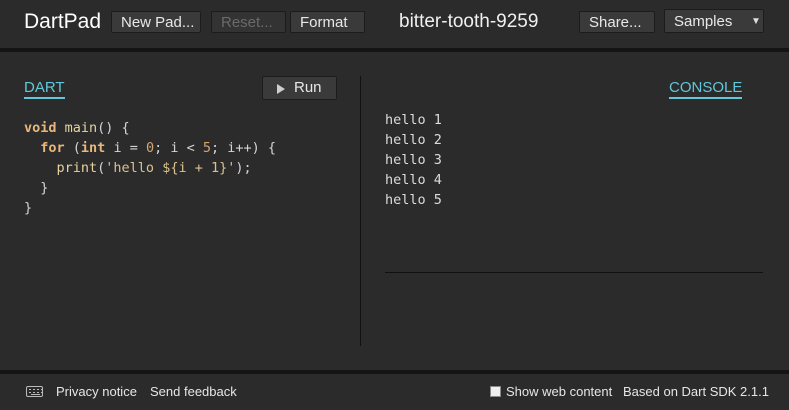 Image resolution: width=789 pixels, height=410 pixels. I want to click on console-line: hello 3, so click(413, 160).